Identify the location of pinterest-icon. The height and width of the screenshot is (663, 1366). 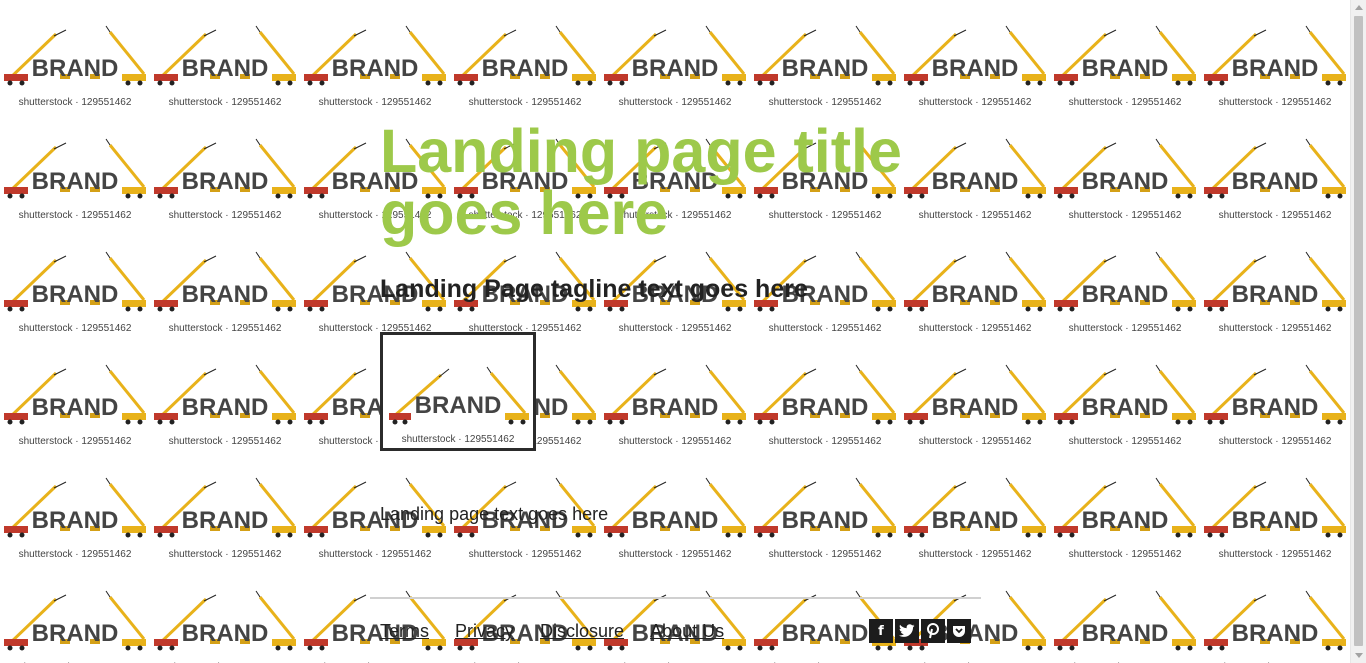
(933, 631).